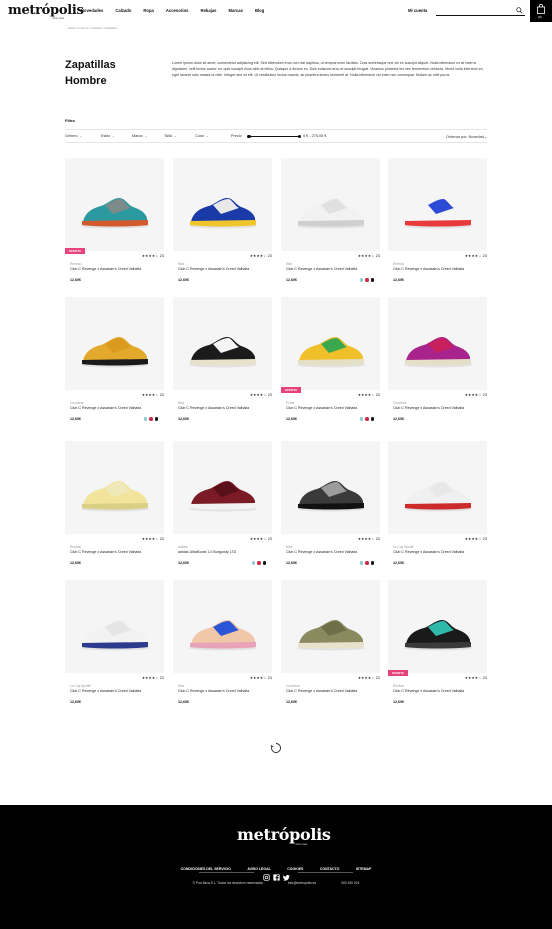 The height and width of the screenshot is (929, 552). What do you see at coordinates (208, 10) in the screenshot?
I see `nav-rebajas: Rebajas` at bounding box center [208, 10].